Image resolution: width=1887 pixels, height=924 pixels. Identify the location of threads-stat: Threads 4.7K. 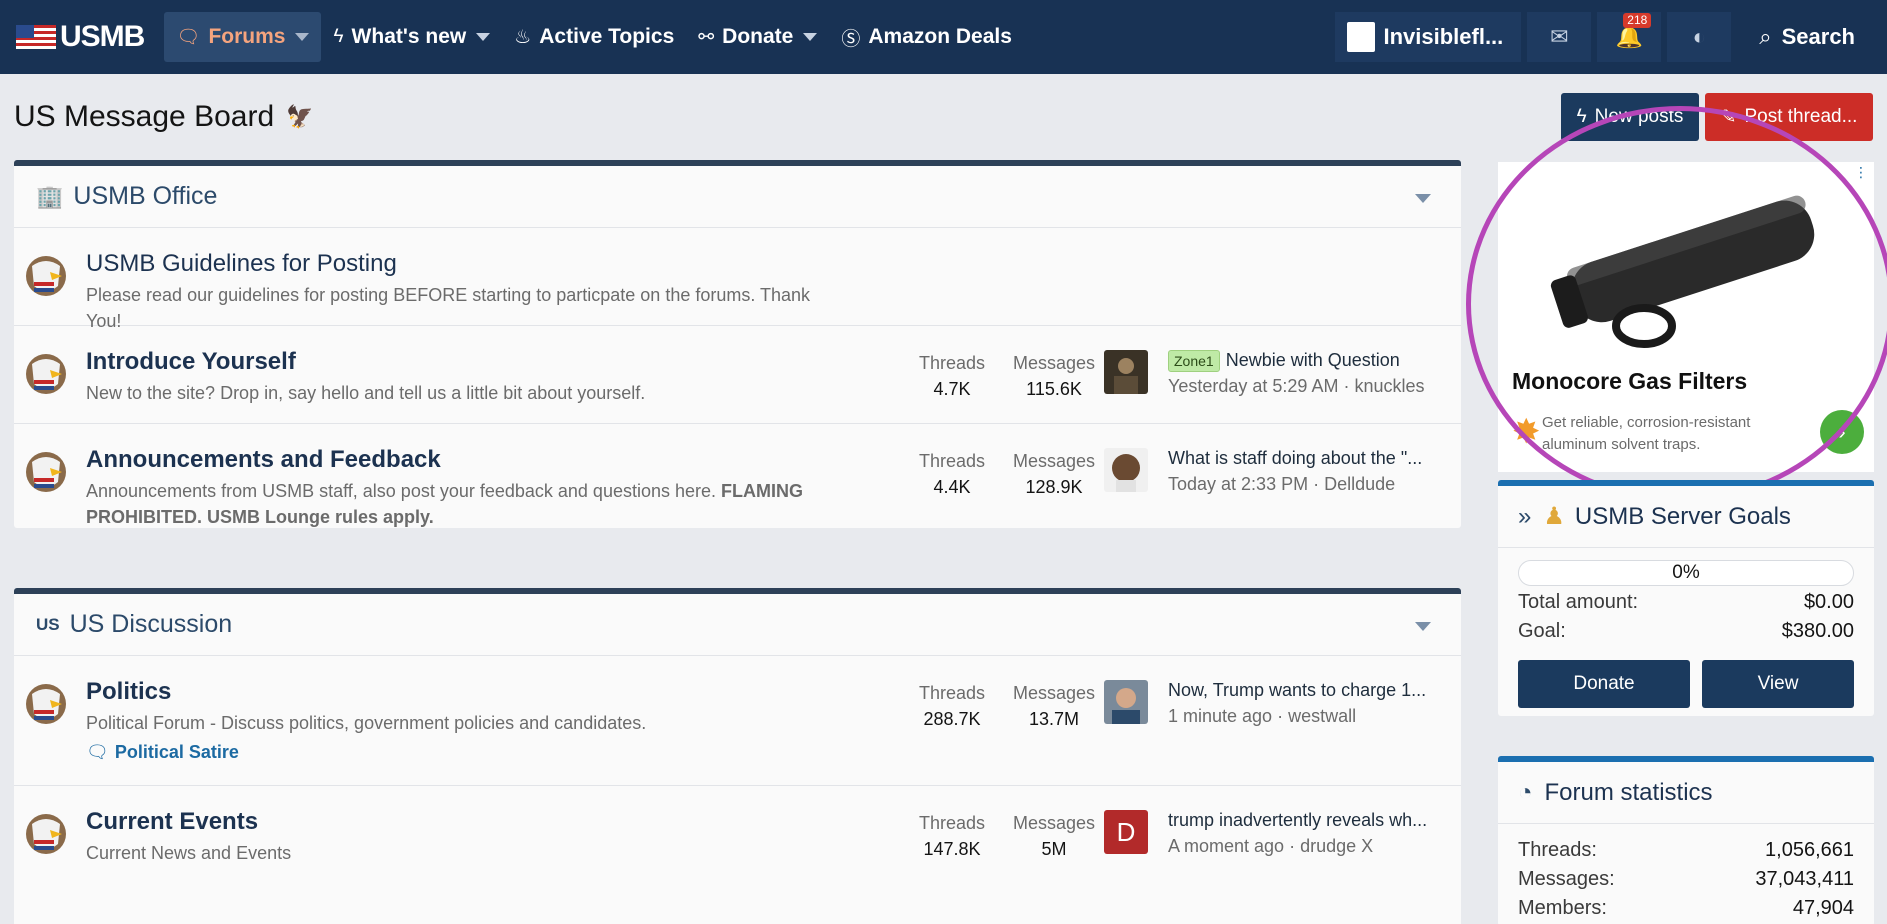
(952, 376).